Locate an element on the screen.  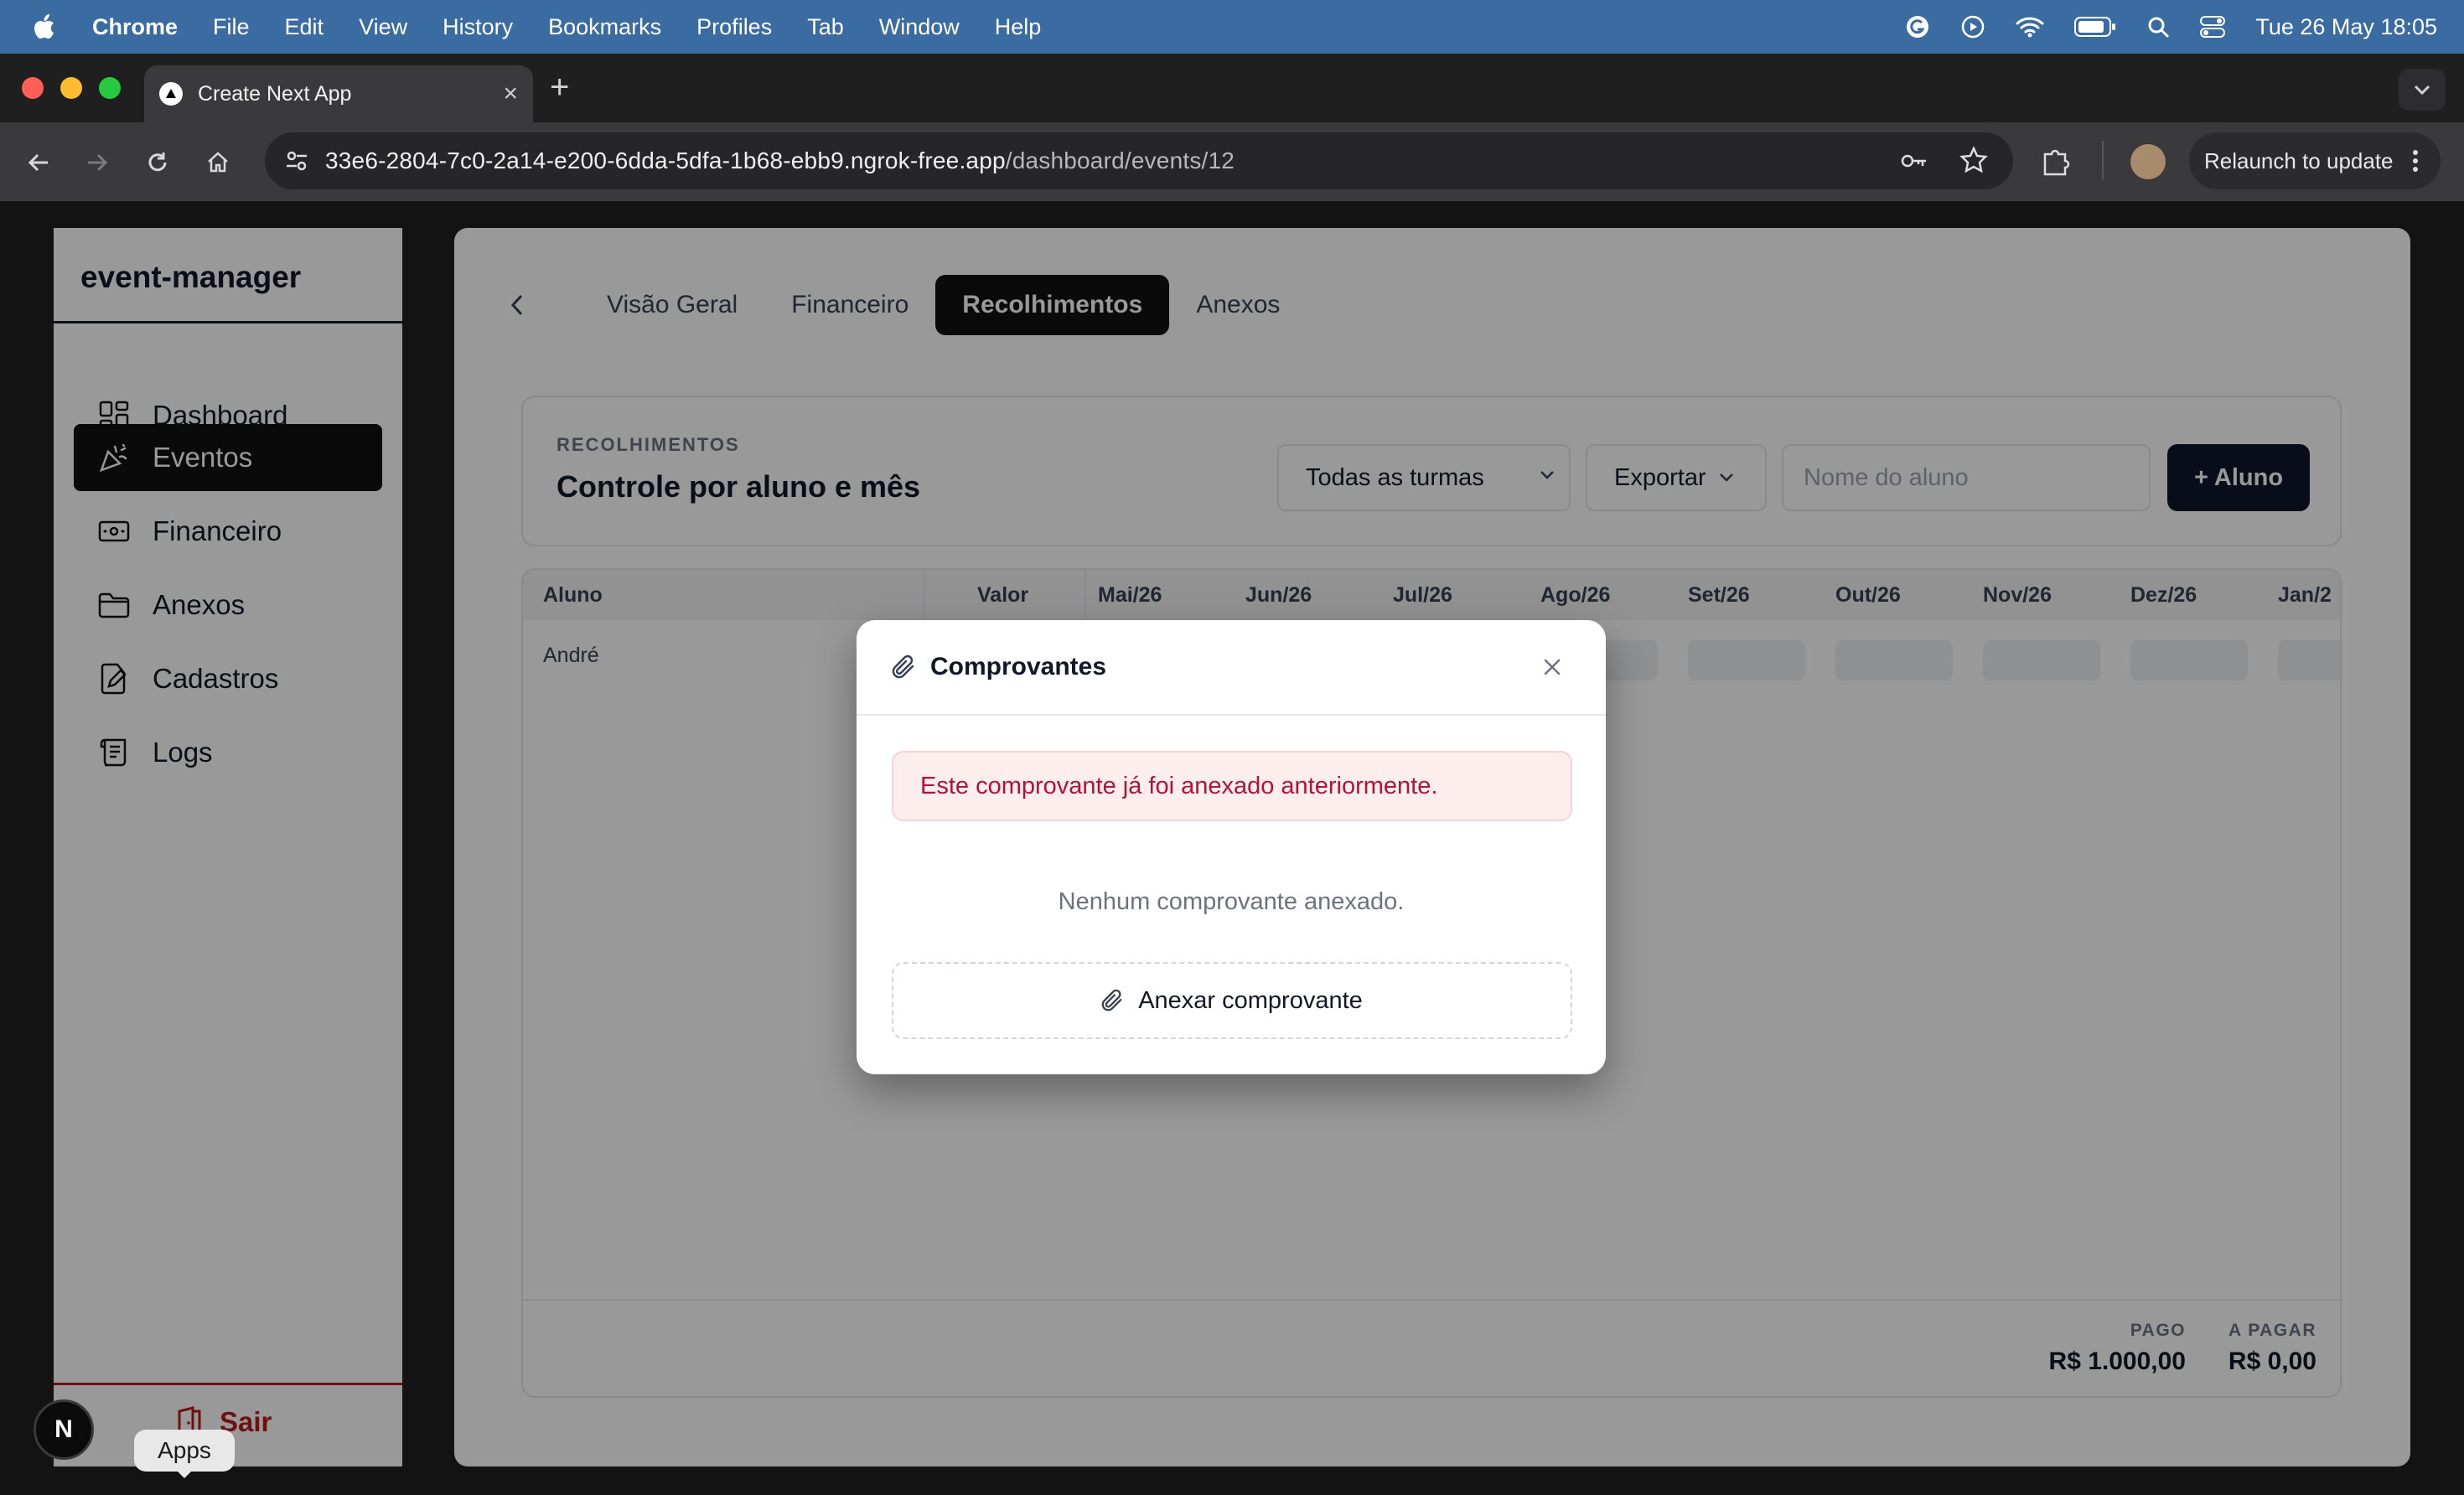
relaunch-label: Relaunch to update is located at coordinates (2299, 160).